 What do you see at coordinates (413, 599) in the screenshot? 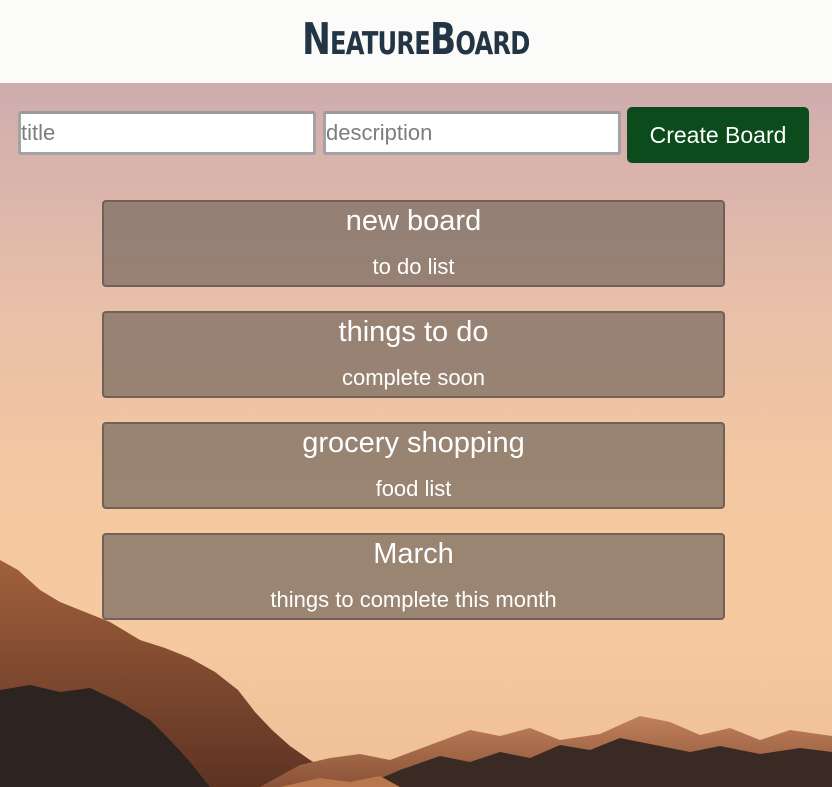
I see `board-description: things to complete this month` at bounding box center [413, 599].